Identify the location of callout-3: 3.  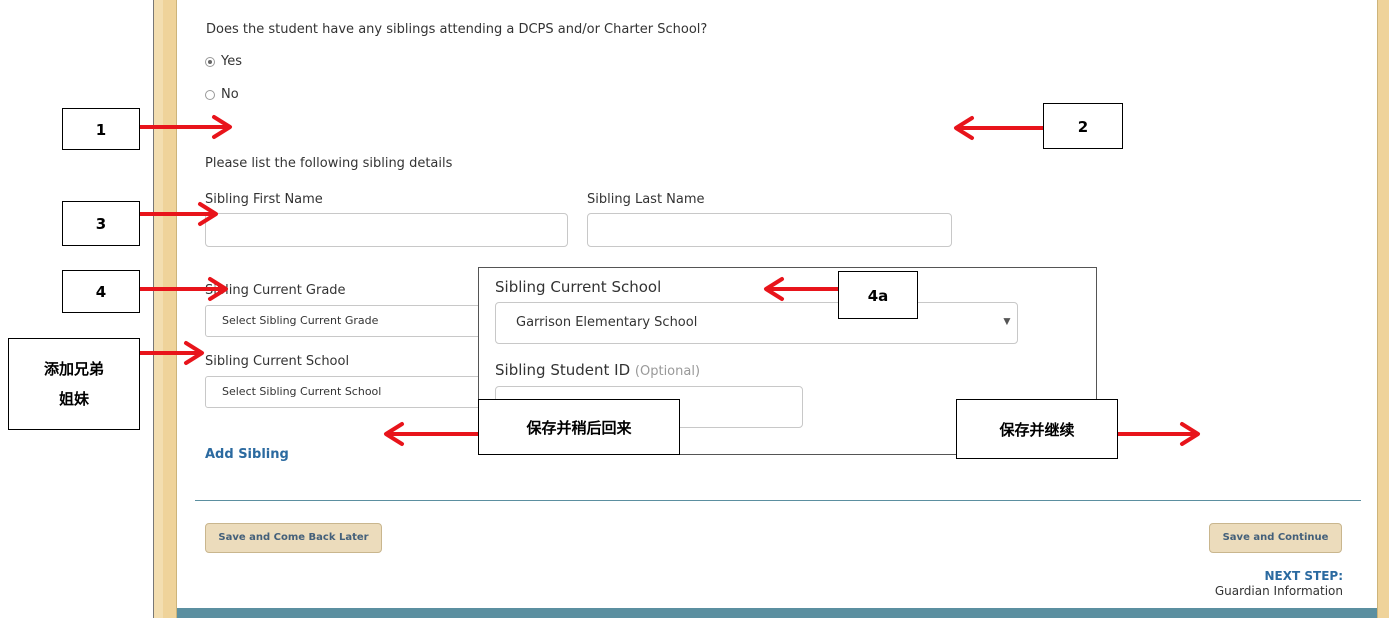
(101, 223).